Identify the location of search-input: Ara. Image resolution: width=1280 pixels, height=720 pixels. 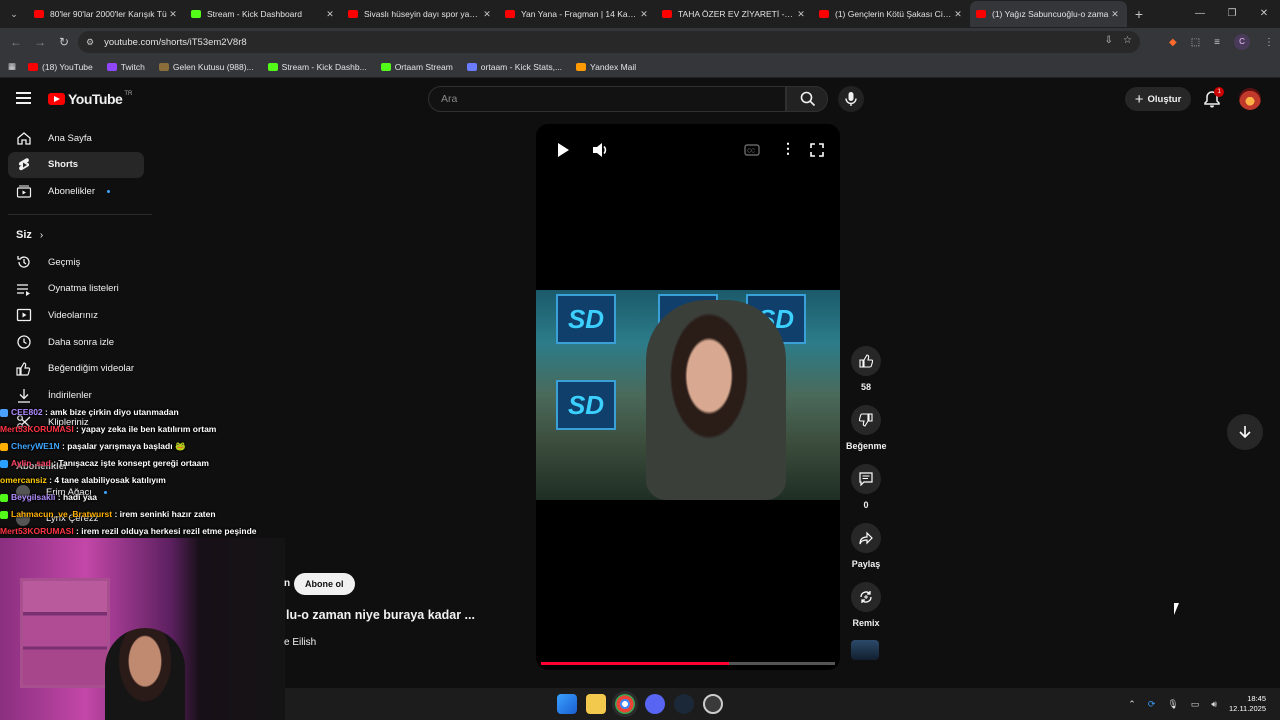
(607, 99).